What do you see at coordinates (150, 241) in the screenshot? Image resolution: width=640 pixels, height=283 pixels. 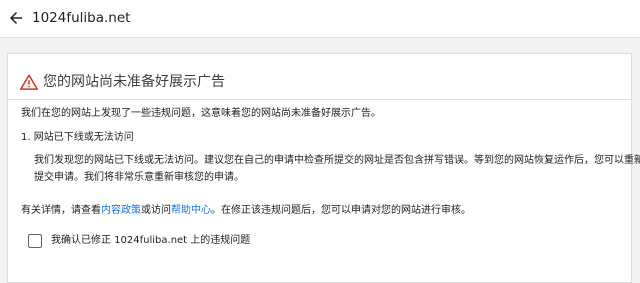 I see `confirm-fix-label: 我确认已修正 1024fuliba.net 上的违规问题` at bounding box center [150, 241].